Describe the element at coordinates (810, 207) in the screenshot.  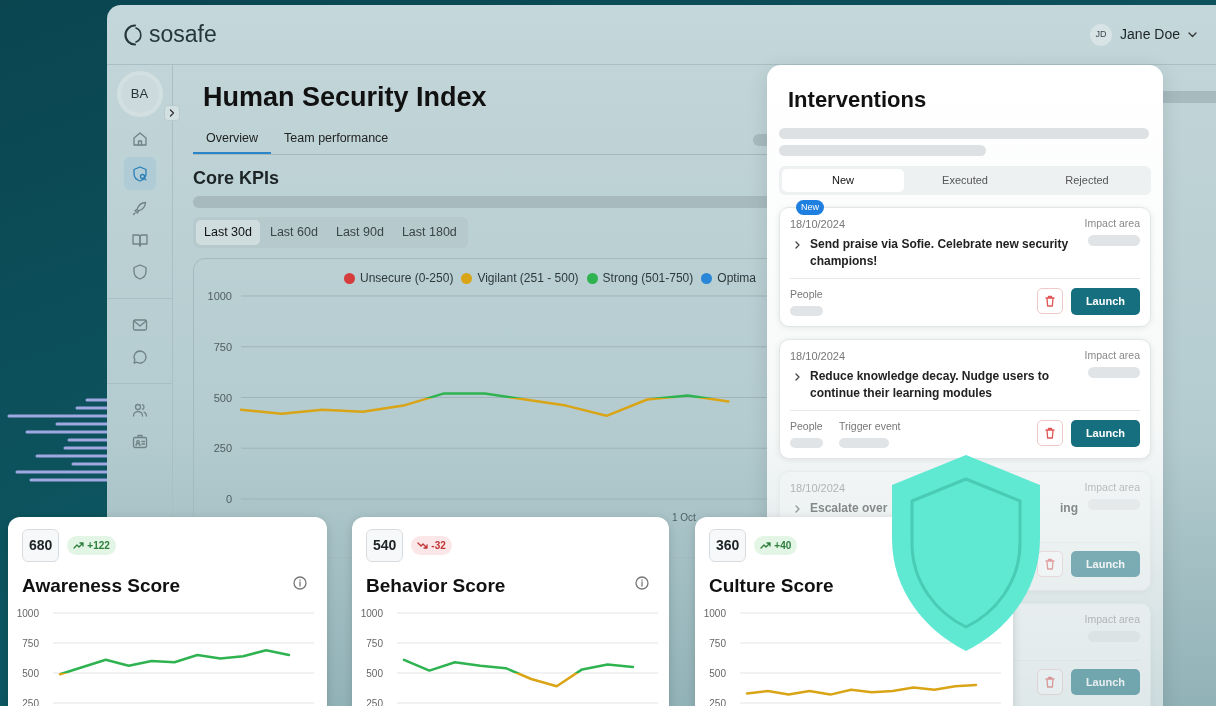
I see `new-badge: New` at that location.